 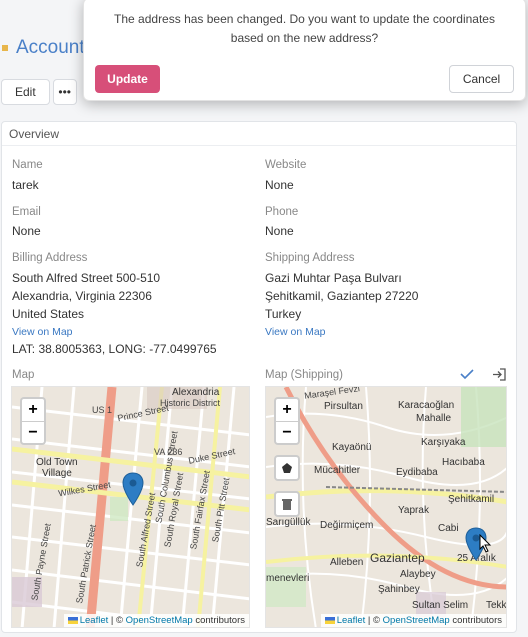 What do you see at coordinates (50, 47) in the screenshot?
I see `page-title: Account` at bounding box center [50, 47].